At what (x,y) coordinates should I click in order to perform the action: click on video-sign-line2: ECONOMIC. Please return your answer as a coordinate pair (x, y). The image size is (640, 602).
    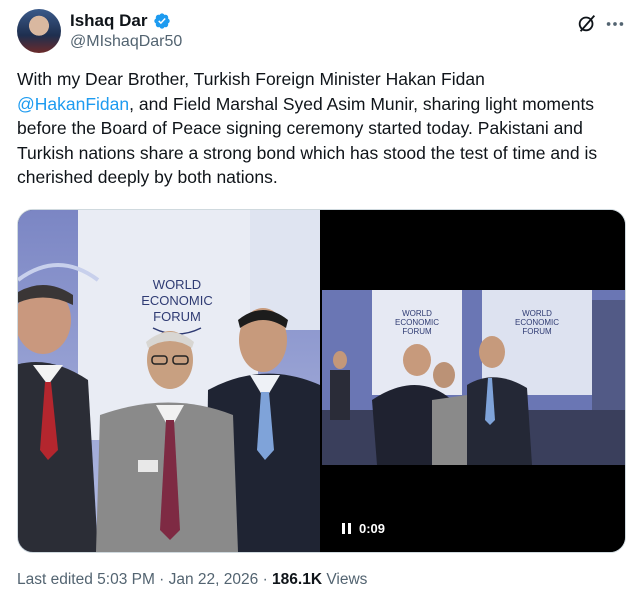
    Looking at the image, I should click on (417, 322).